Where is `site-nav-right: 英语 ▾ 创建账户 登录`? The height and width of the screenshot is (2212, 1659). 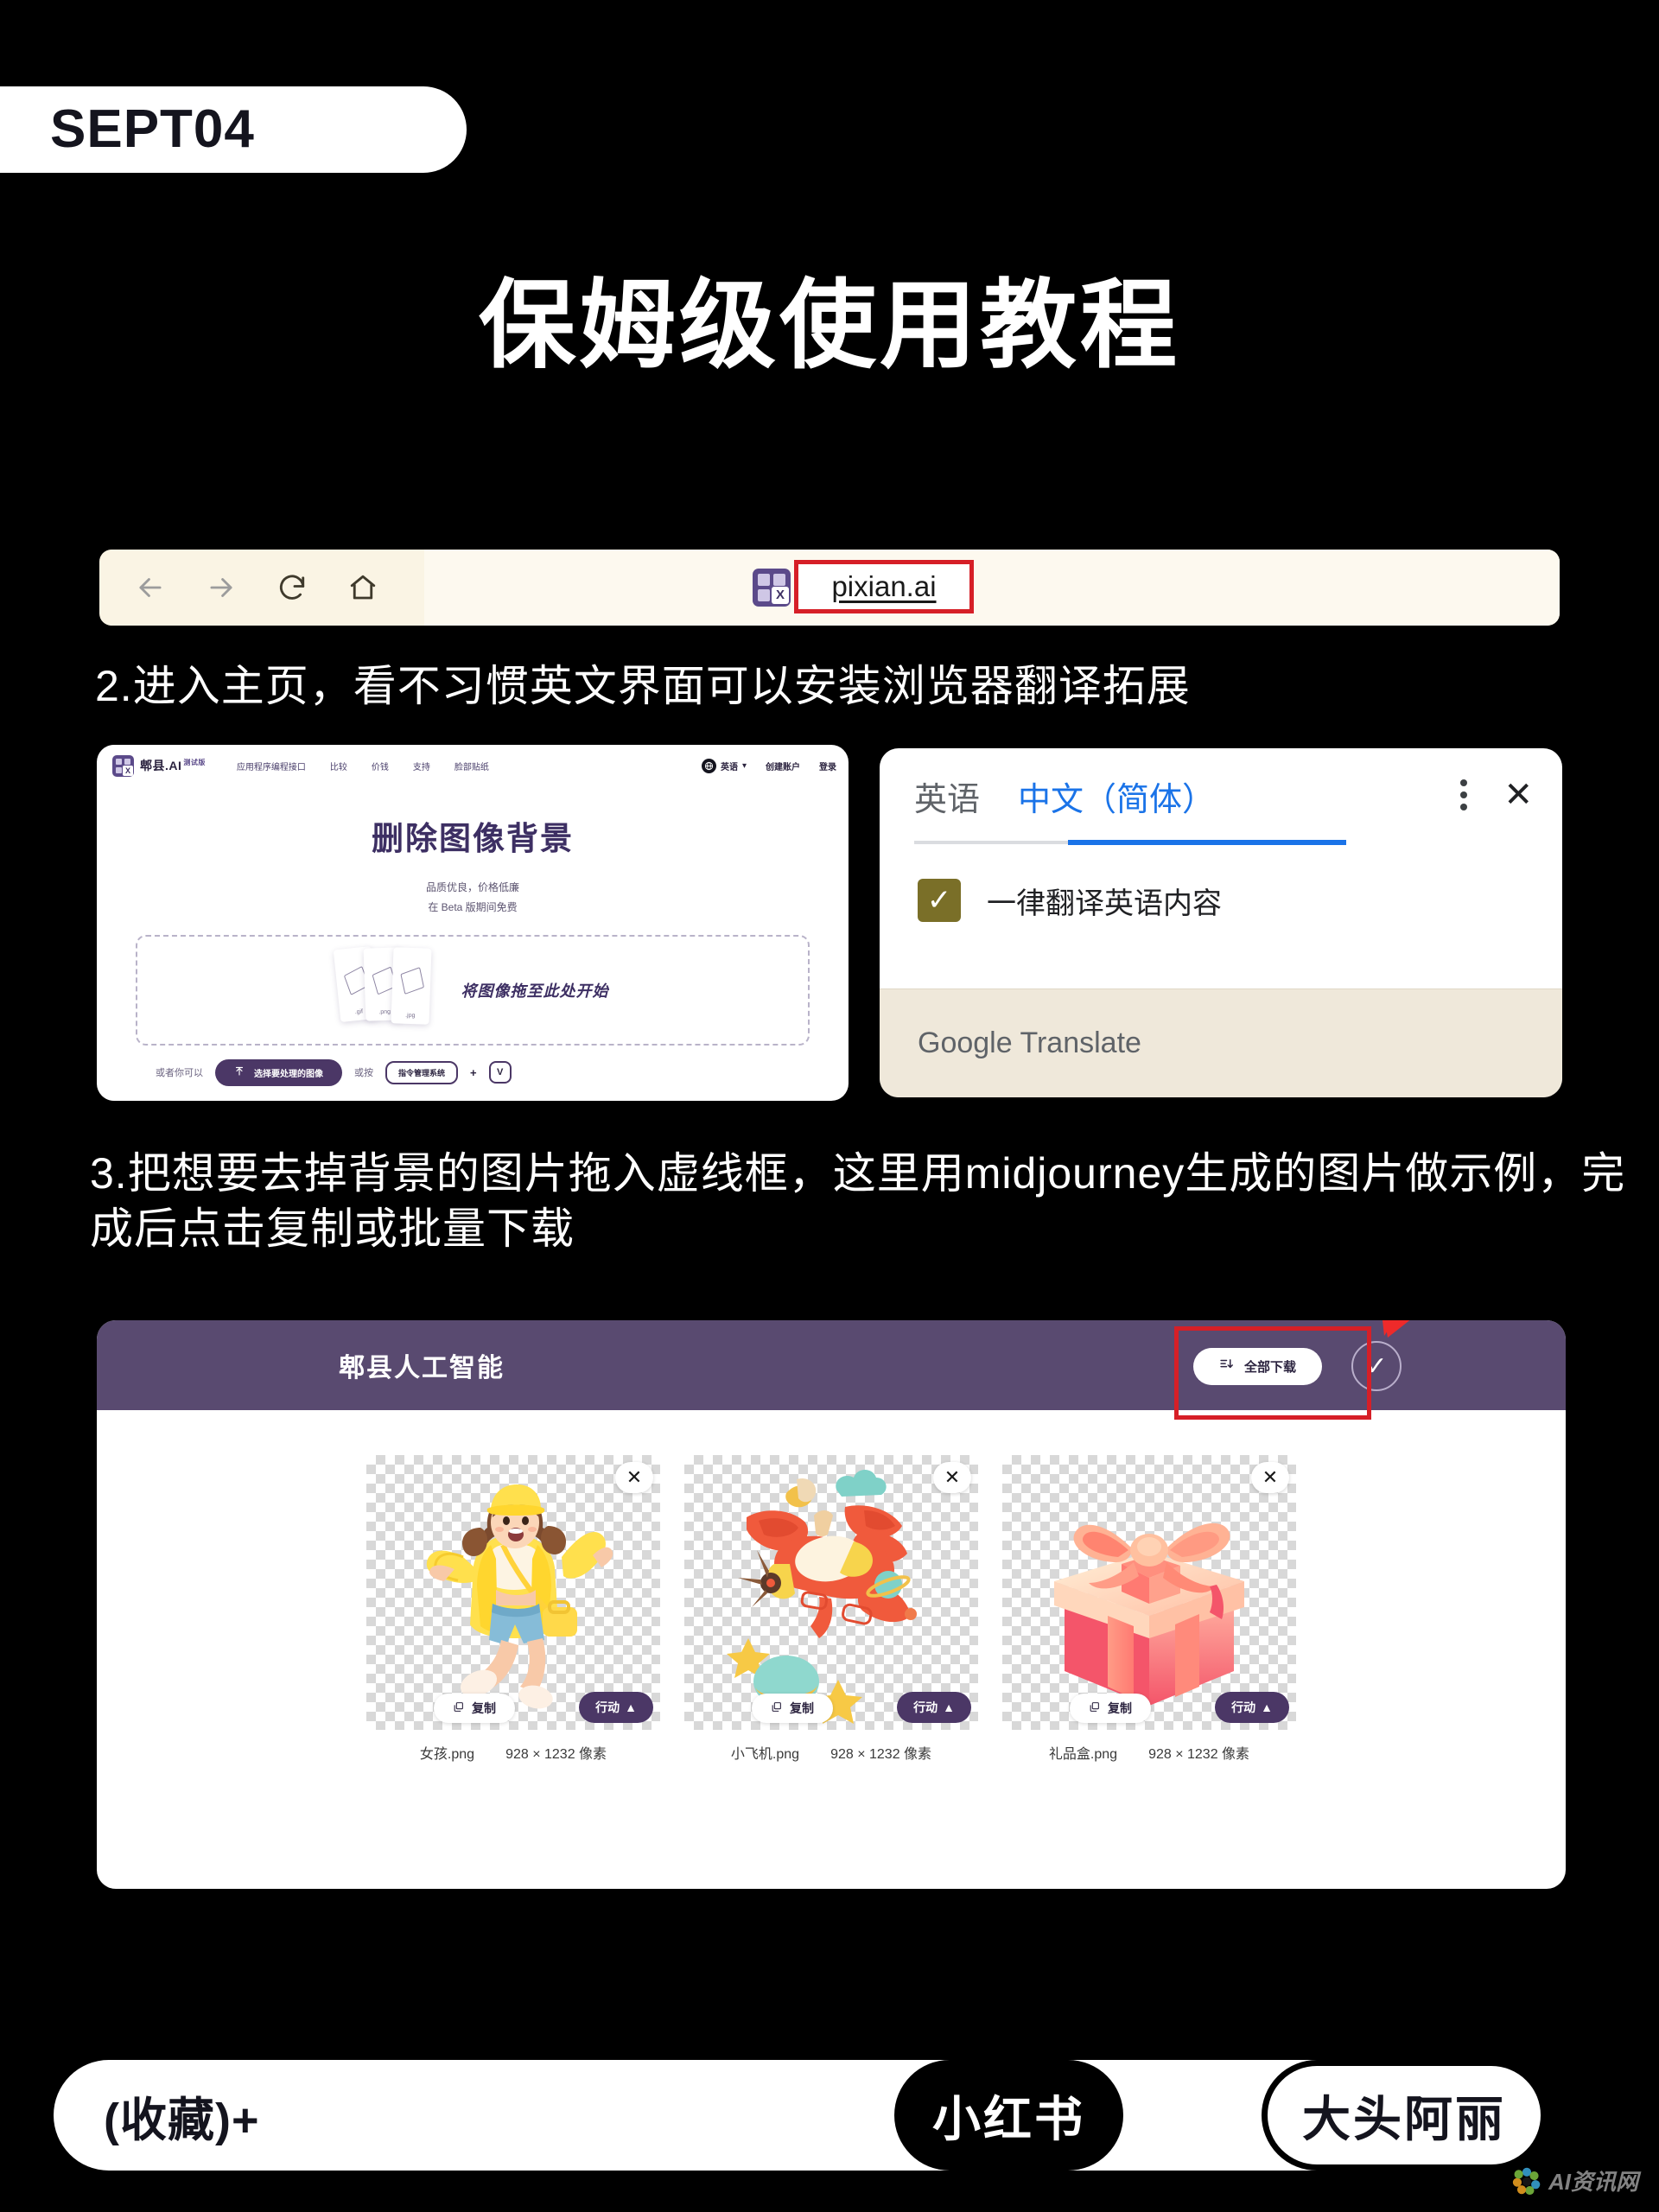
site-nav-right: 英语 ▾ 创建账户 登录 is located at coordinates (768, 765).